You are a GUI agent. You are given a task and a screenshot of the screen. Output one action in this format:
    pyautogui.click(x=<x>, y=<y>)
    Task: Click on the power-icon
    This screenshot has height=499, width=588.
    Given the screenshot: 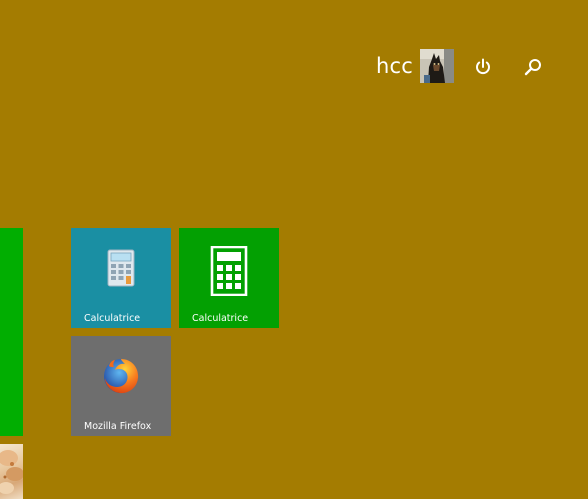 What is the action you would take?
    pyautogui.click(x=483, y=66)
    